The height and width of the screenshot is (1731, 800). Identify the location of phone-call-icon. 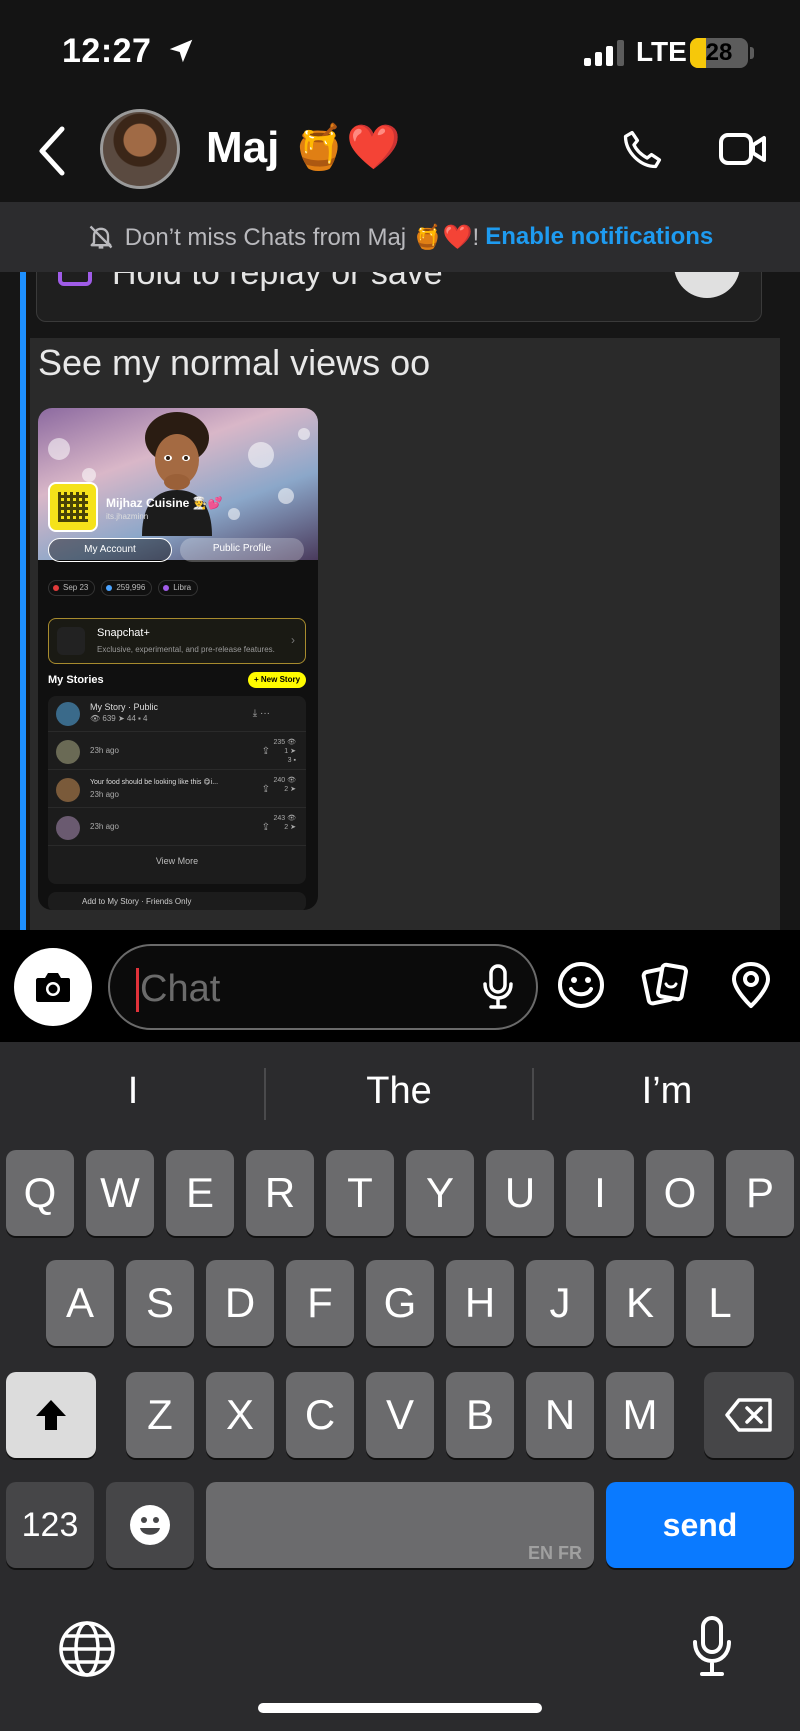
(642, 150).